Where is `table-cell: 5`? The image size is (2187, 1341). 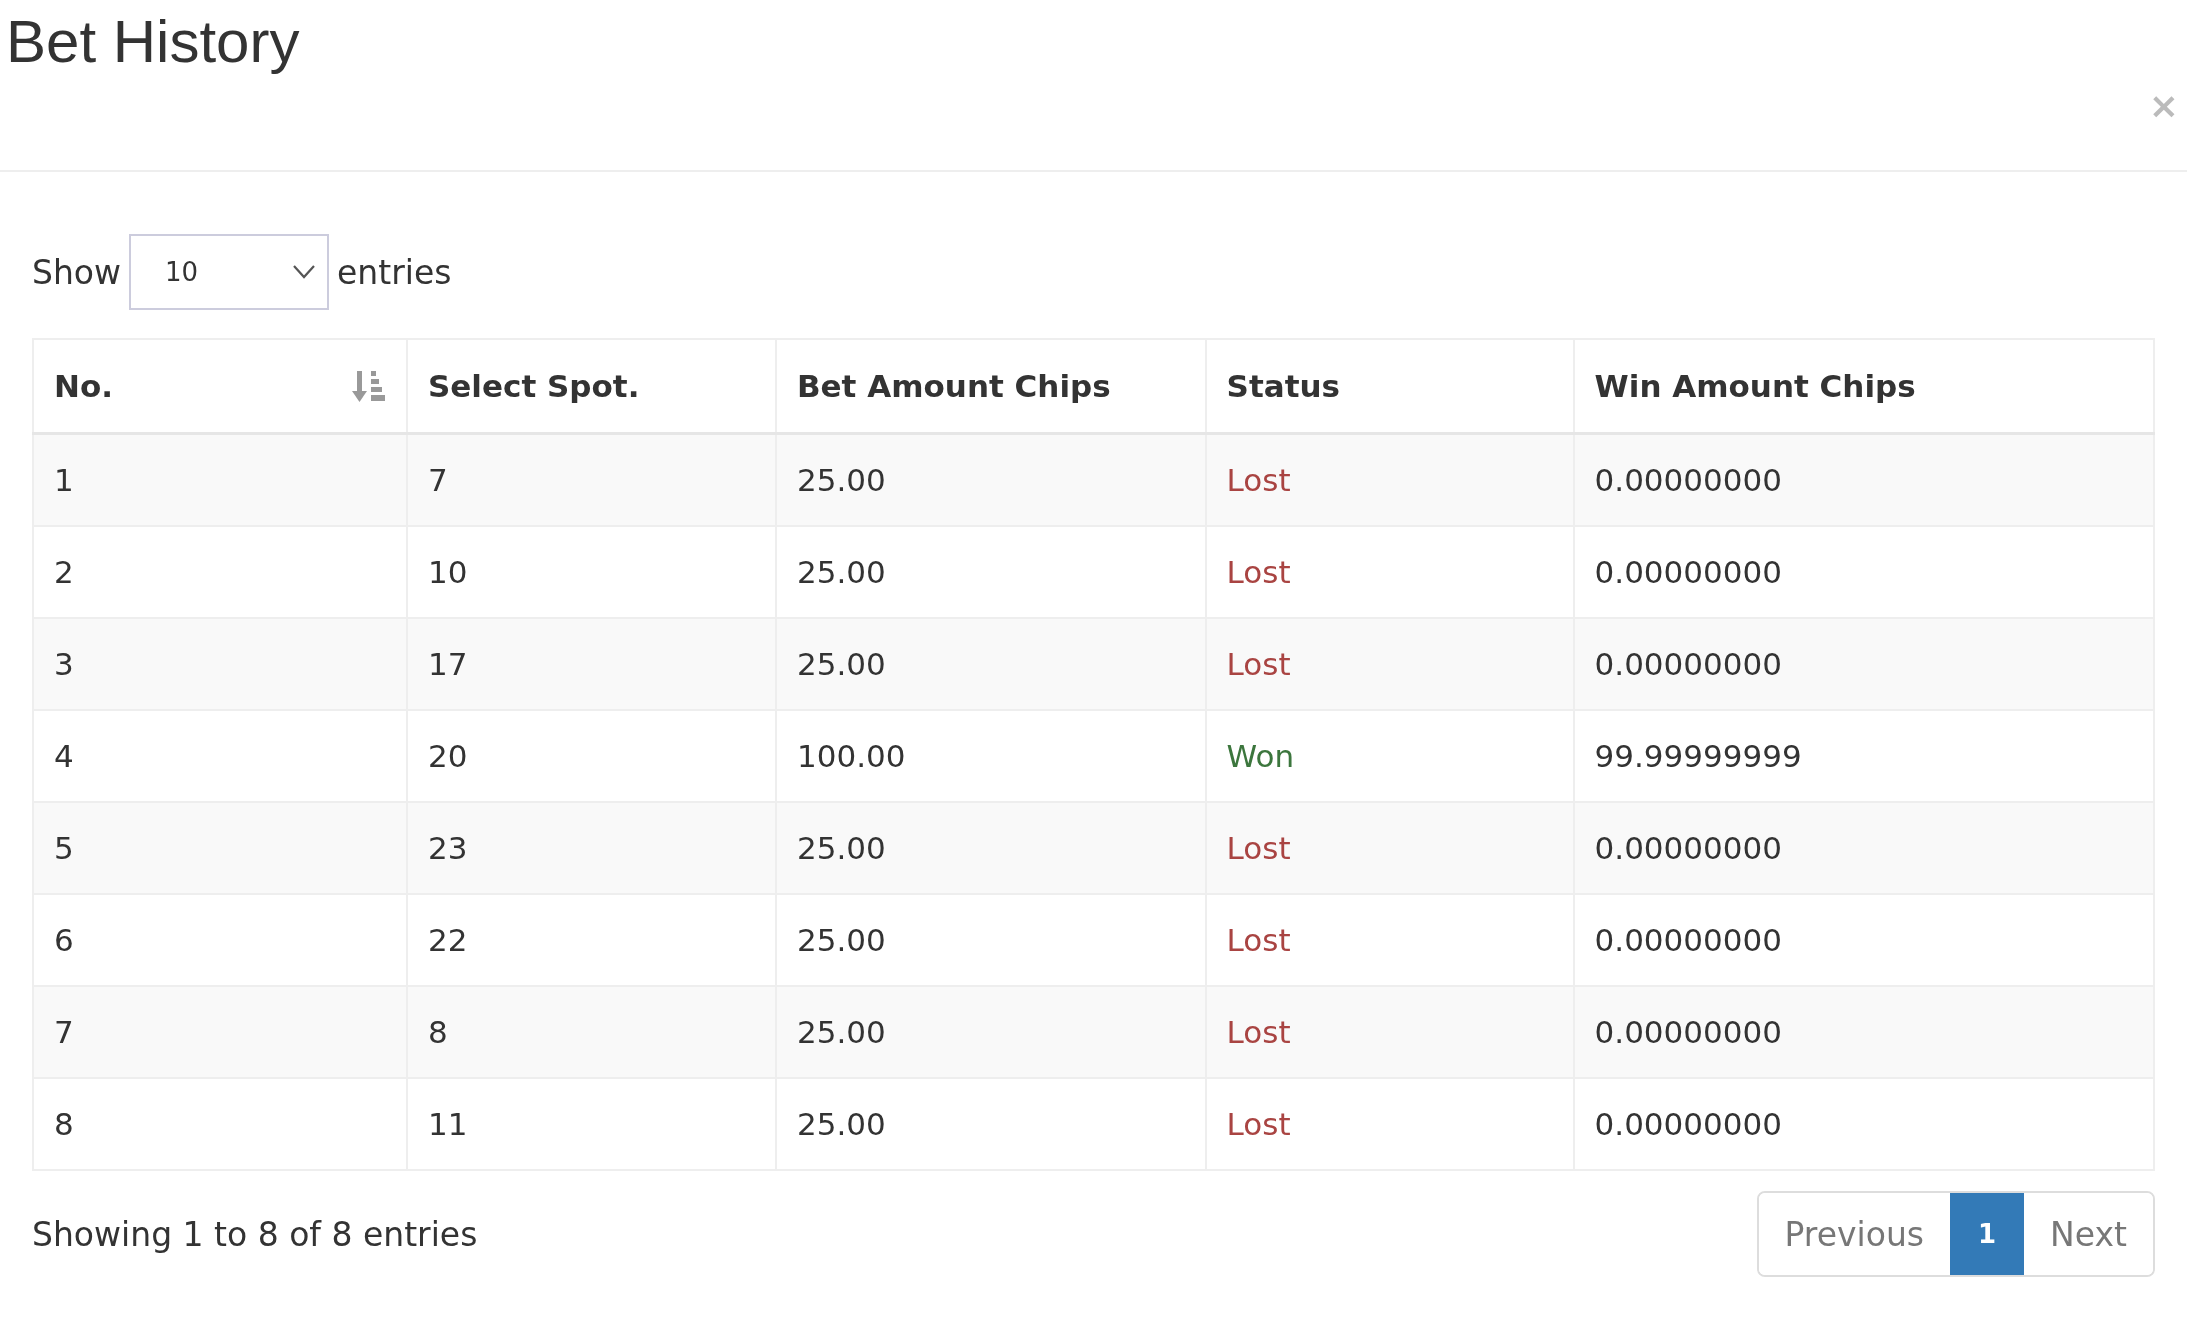 table-cell: 5 is located at coordinates (220, 848).